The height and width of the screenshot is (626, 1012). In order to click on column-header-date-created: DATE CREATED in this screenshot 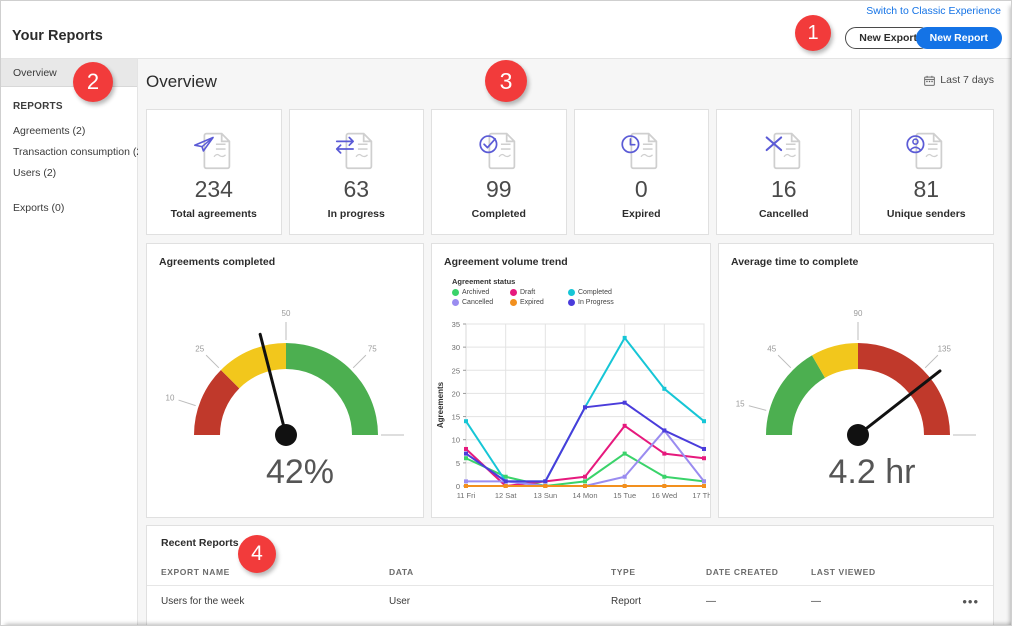, I will do `click(758, 572)`.